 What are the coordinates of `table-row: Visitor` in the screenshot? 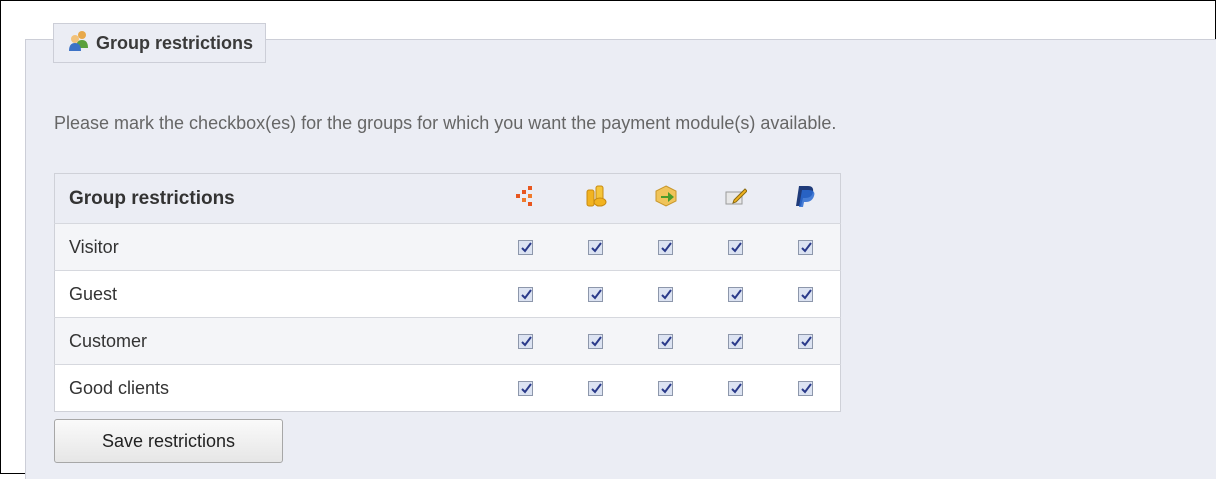 It's located at (447, 247).